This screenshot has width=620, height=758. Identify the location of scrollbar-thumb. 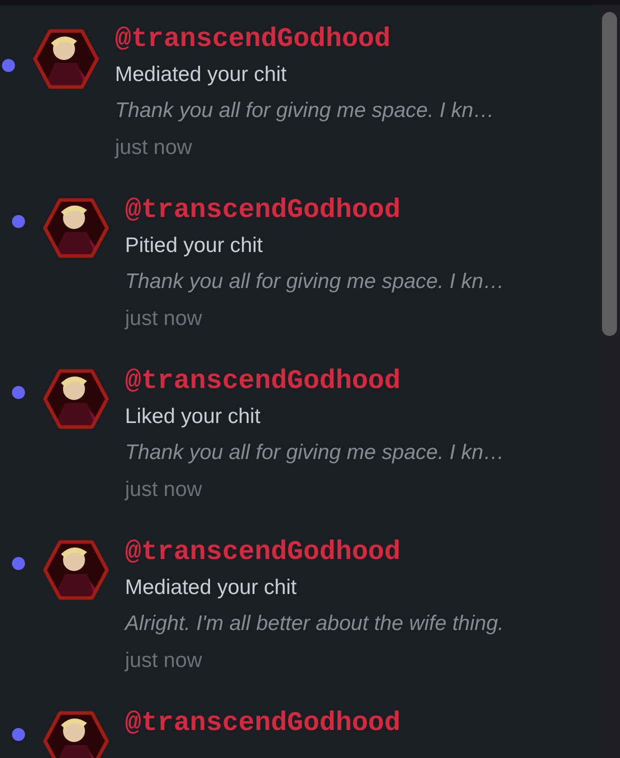
(609, 174).